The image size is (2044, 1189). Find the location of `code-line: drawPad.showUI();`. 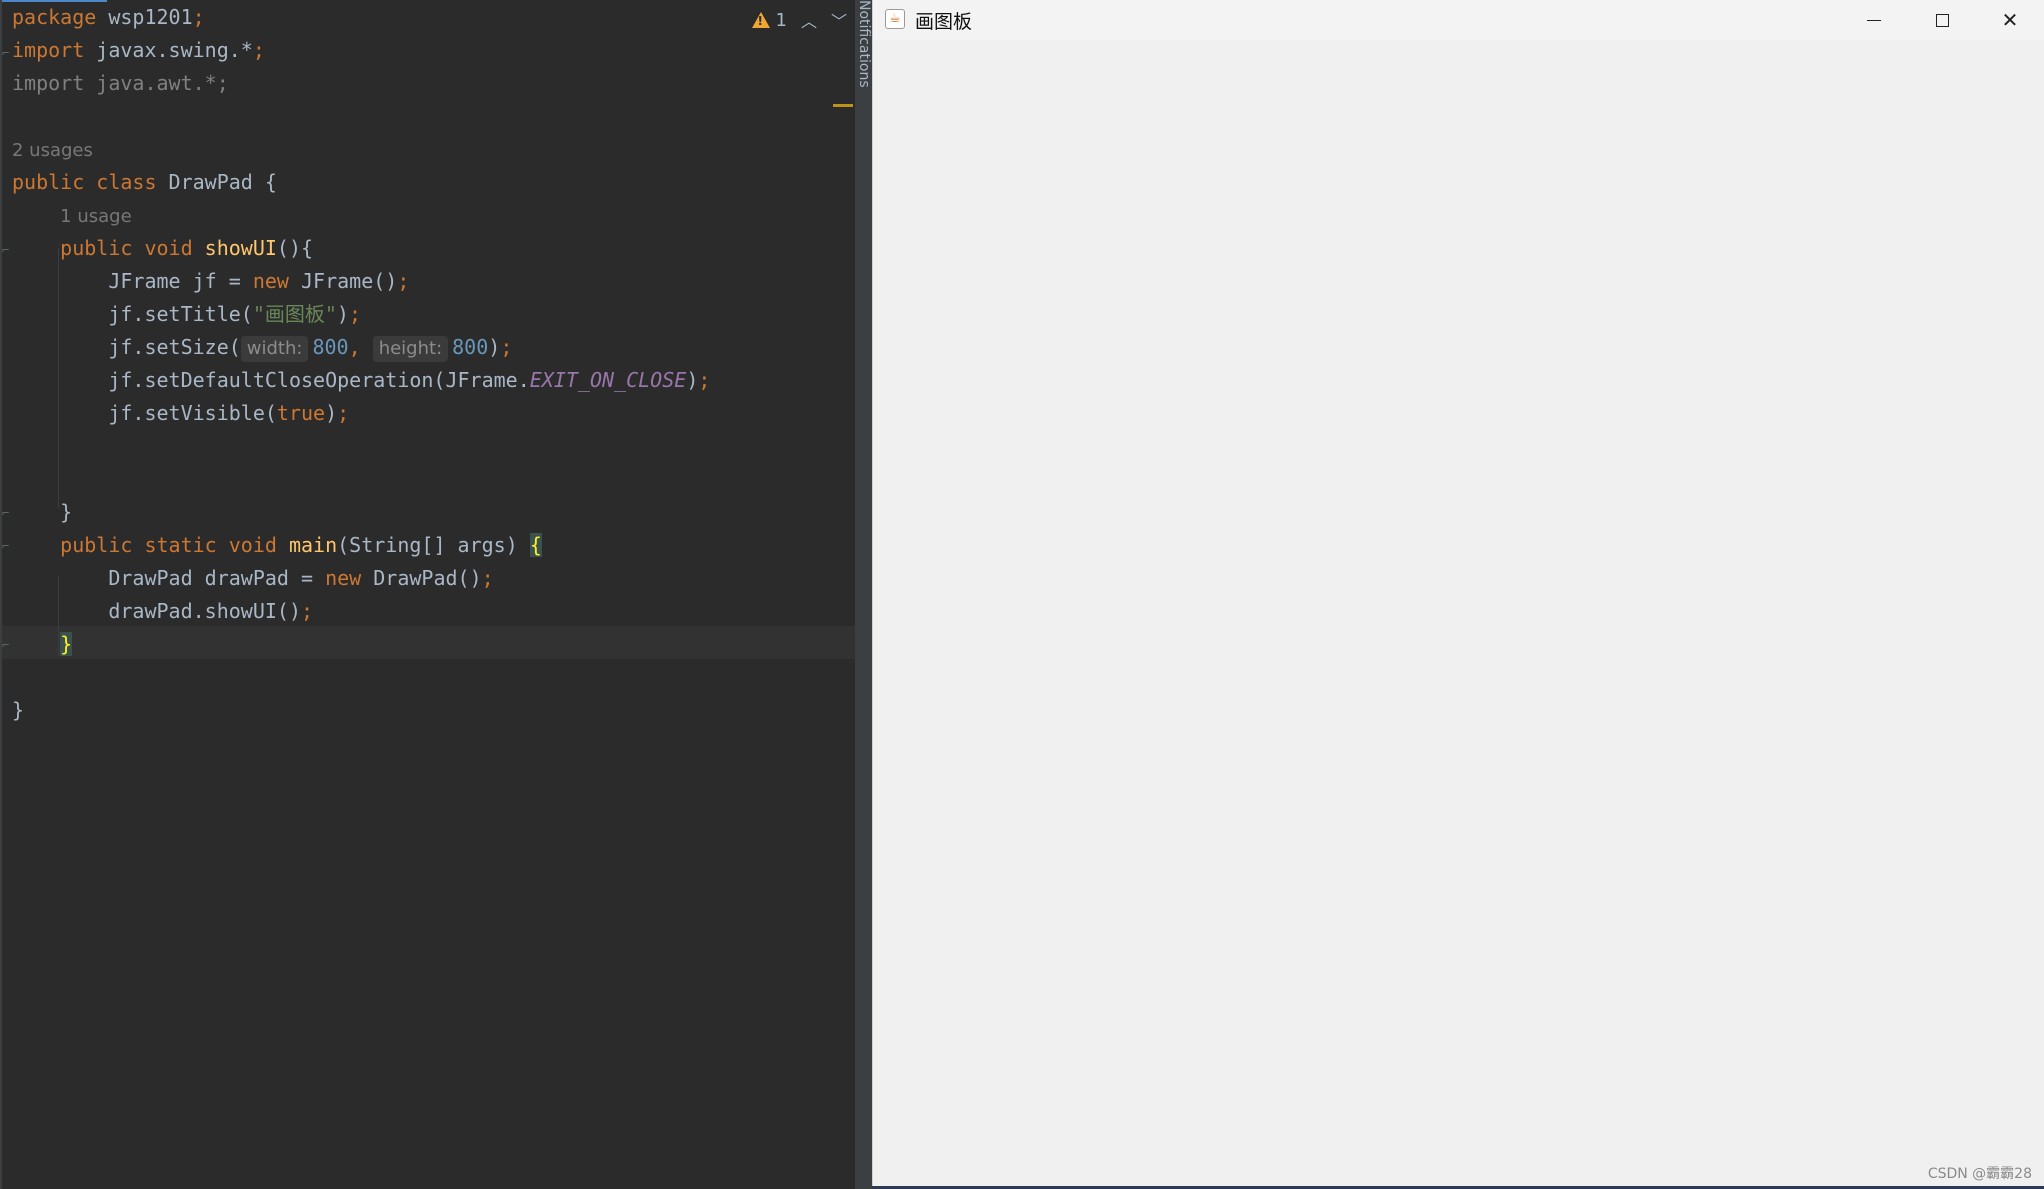

code-line: drawPad.showUI(); is located at coordinates (162, 611).